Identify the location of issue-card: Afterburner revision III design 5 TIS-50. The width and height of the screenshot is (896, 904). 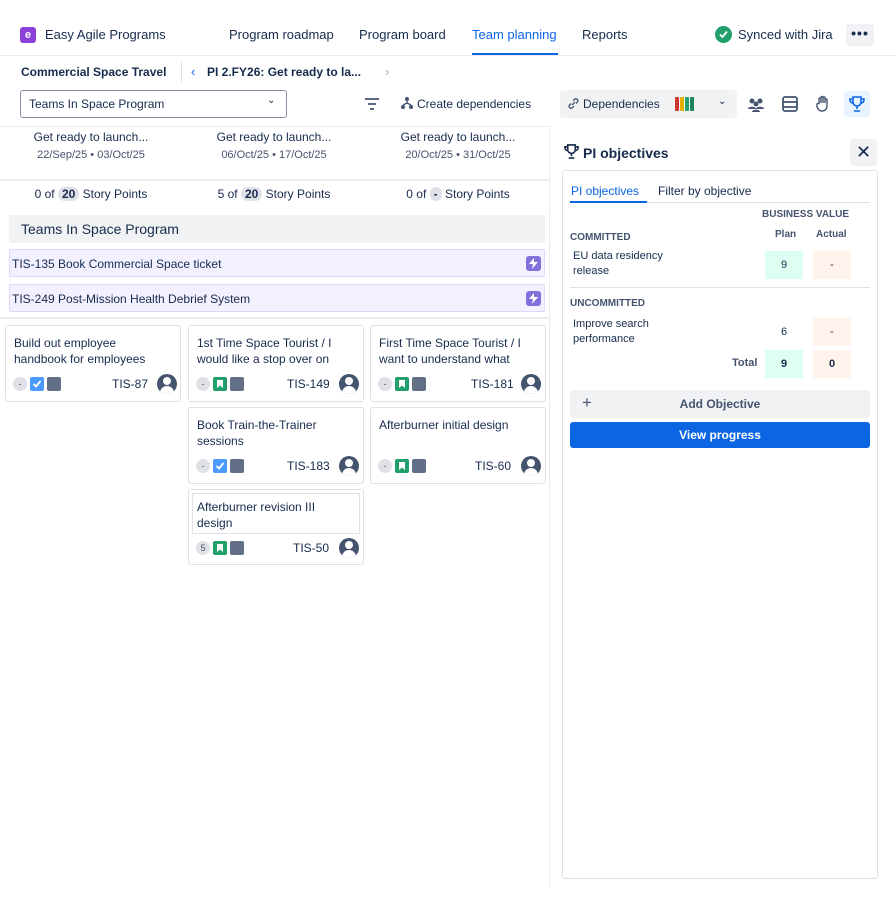
(276, 527).